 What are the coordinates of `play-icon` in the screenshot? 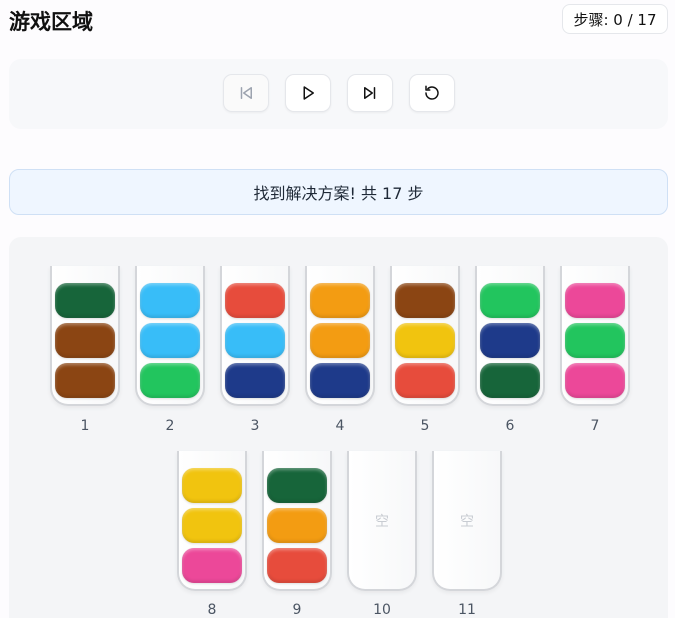 It's located at (308, 93).